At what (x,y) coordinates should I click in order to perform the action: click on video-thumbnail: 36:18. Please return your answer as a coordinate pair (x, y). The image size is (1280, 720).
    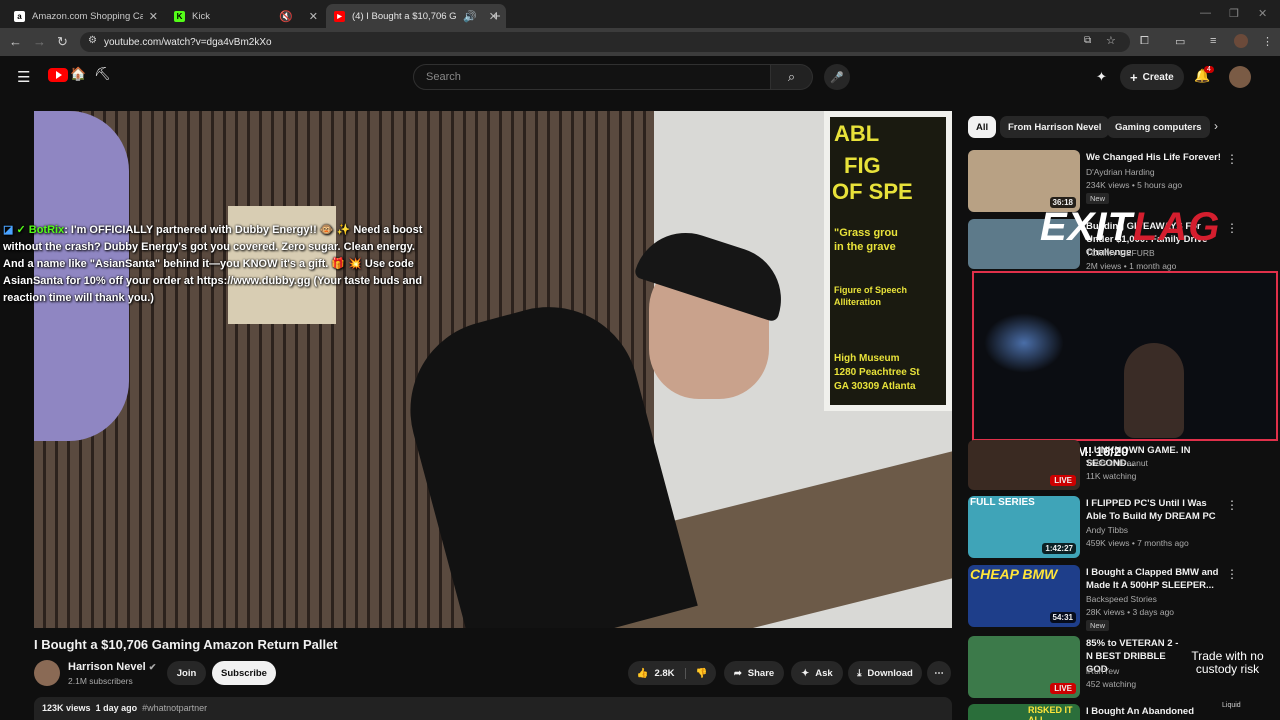
    Looking at the image, I should click on (1024, 181).